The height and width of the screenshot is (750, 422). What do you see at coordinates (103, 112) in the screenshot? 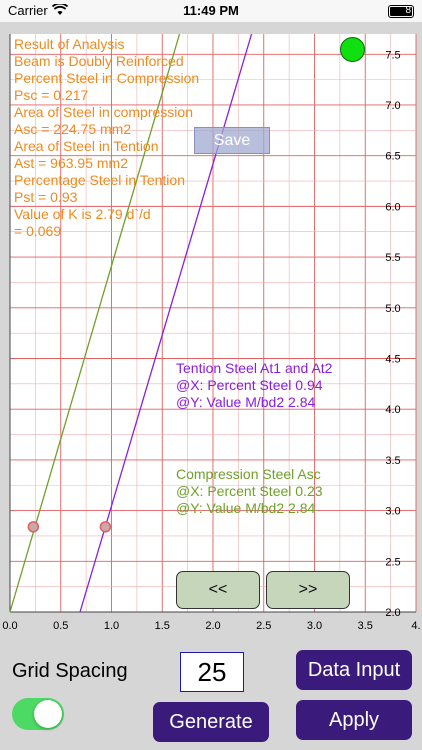
I see `analysis-line: Area of Steel in compression` at bounding box center [103, 112].